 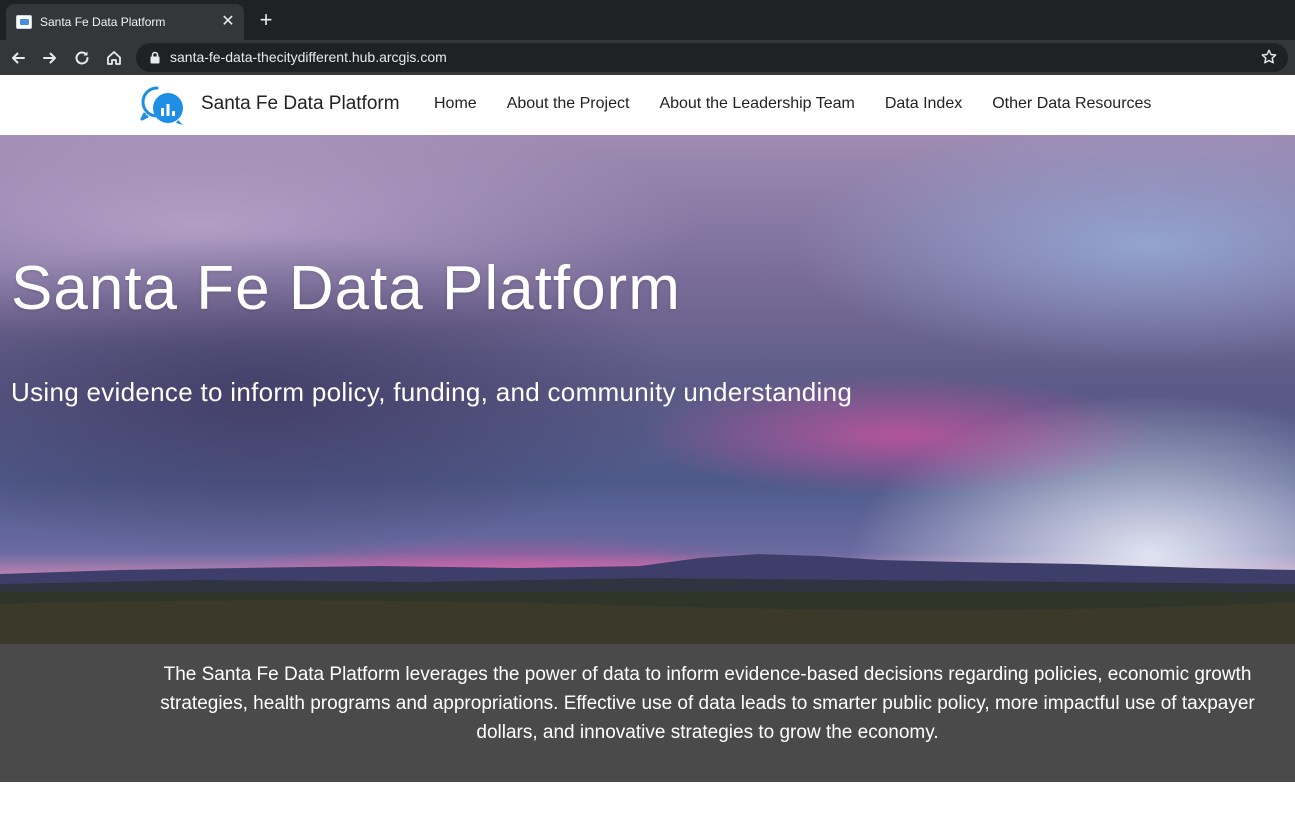 I want to click on hero-title: Santa Fe Data Platform, so click(x=346, y=288).